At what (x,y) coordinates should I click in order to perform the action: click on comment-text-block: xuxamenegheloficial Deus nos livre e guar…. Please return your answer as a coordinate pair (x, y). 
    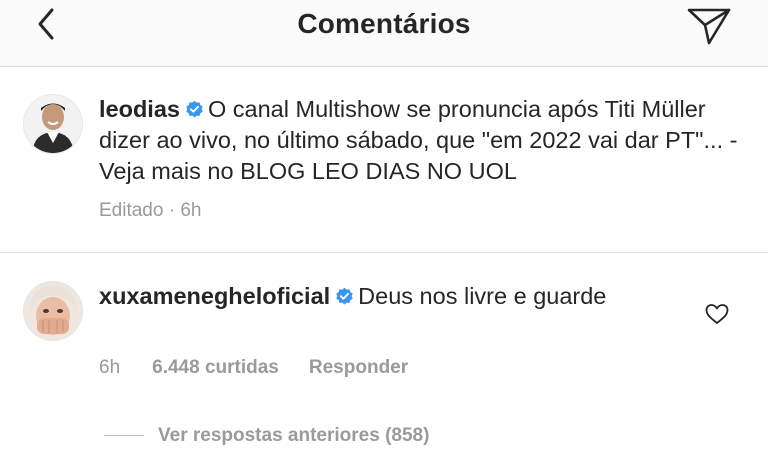
    Looking at the image, I should click on (394, 296).